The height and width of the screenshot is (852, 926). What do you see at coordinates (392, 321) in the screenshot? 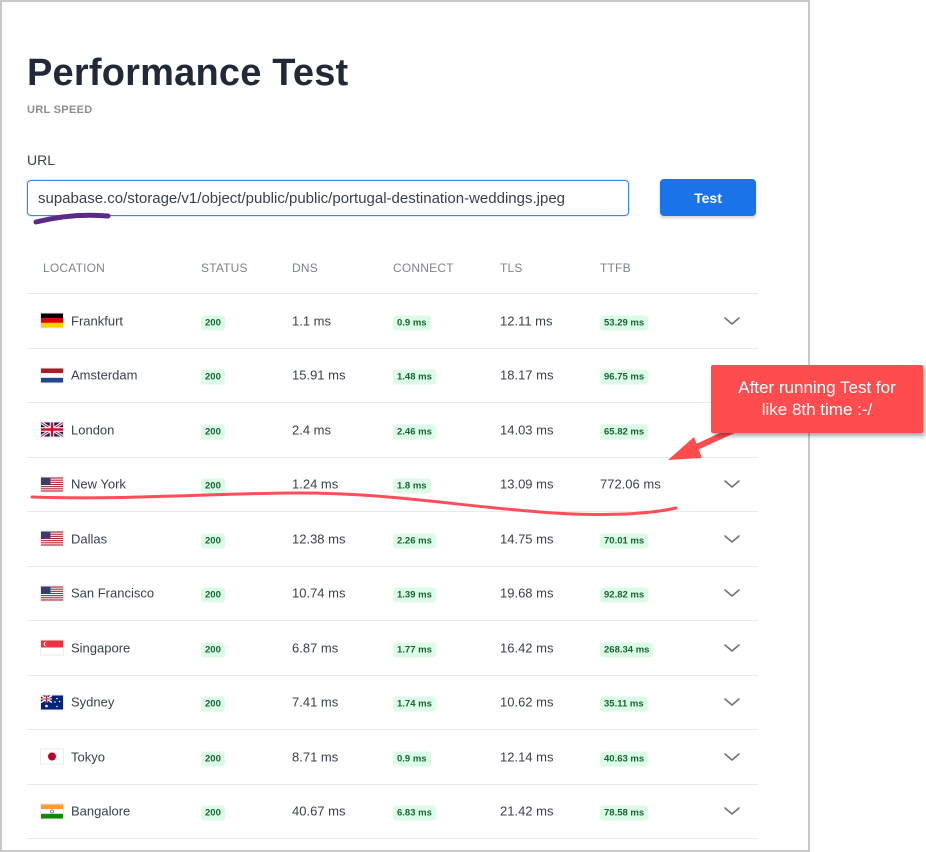
I see `table-row: Frankfurt 200 1.1 ms 0.9 ms 12.11 ms 53.29 ms` at bounding box center [392, 321].